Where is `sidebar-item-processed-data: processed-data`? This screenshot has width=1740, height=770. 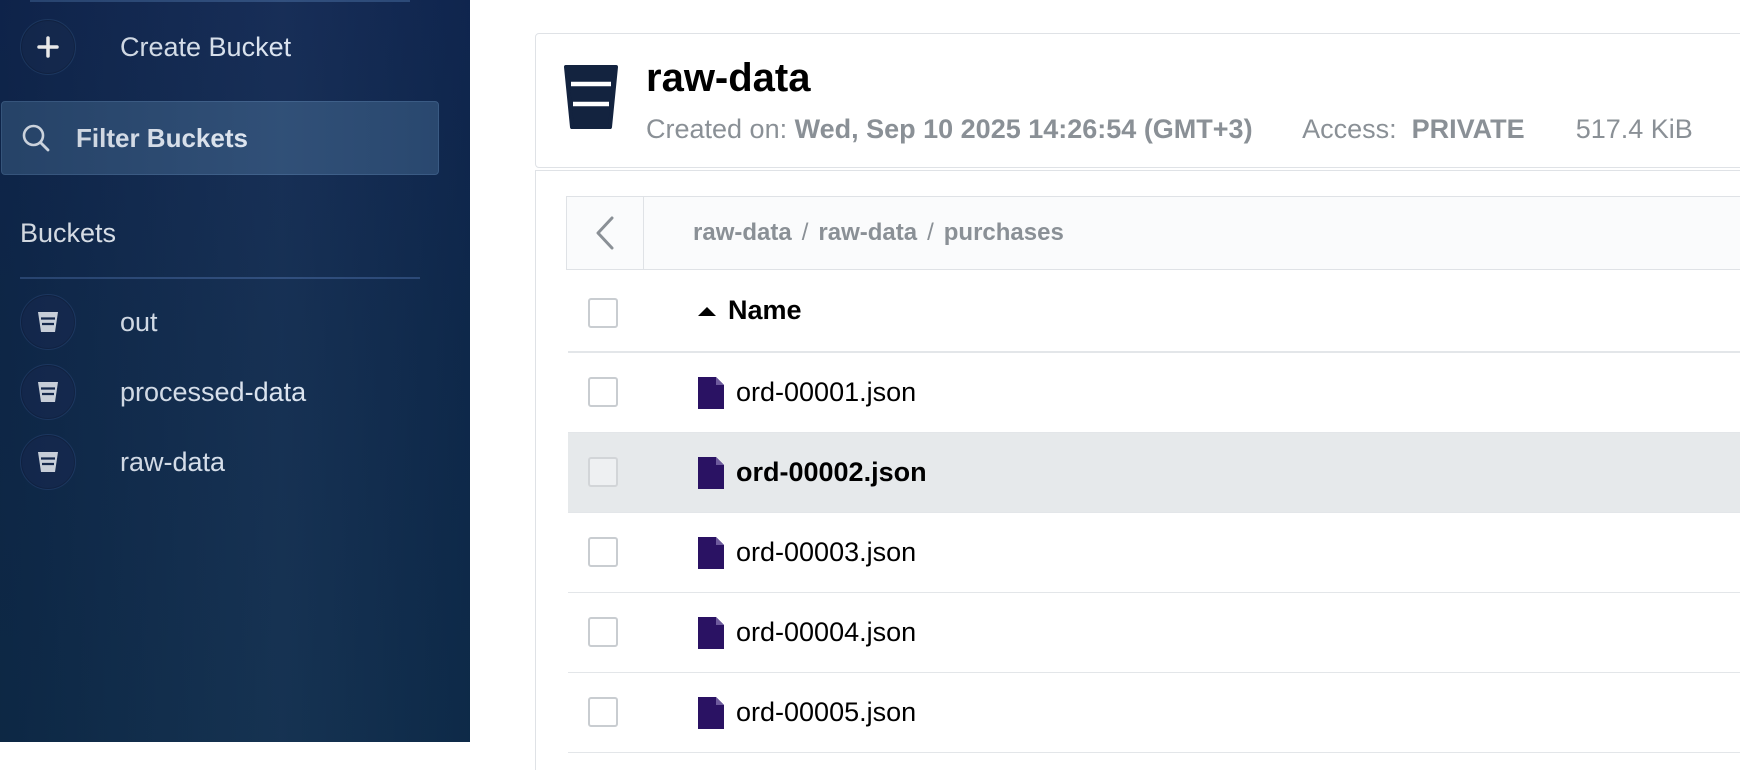 sidebar-item-processed-data: processed-data is located at coordinates (163, 392).